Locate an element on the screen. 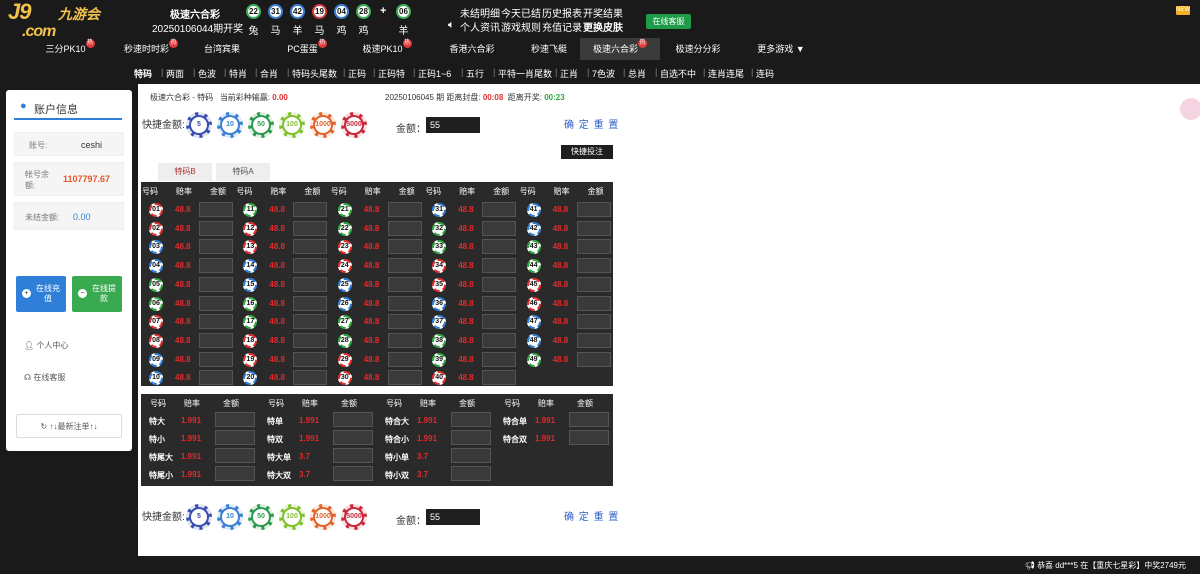  confirm-button-bottom: 确 定 is located at coordinates (577, 517).